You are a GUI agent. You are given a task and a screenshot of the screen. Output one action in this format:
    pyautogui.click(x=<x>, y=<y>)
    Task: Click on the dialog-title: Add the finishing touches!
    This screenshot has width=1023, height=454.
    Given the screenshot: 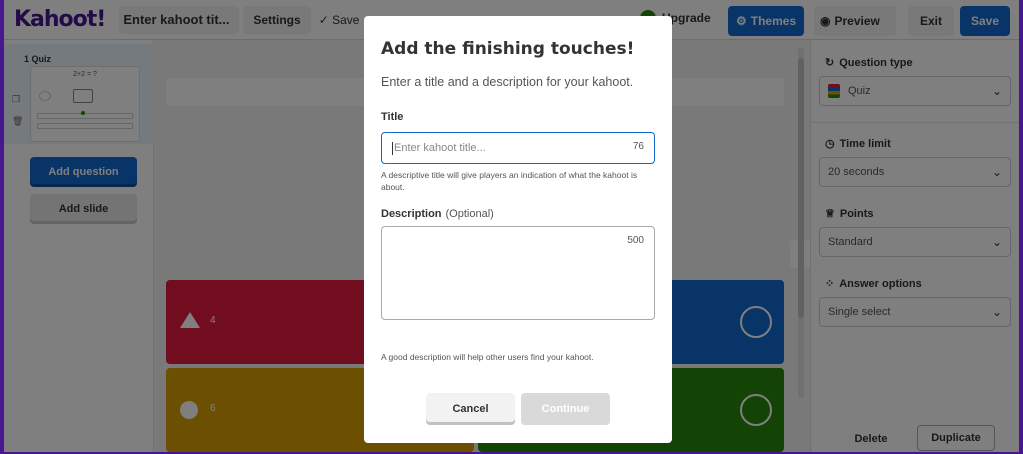 What is the action you would take?
    pyautogui.click(x=508, y=49)
    